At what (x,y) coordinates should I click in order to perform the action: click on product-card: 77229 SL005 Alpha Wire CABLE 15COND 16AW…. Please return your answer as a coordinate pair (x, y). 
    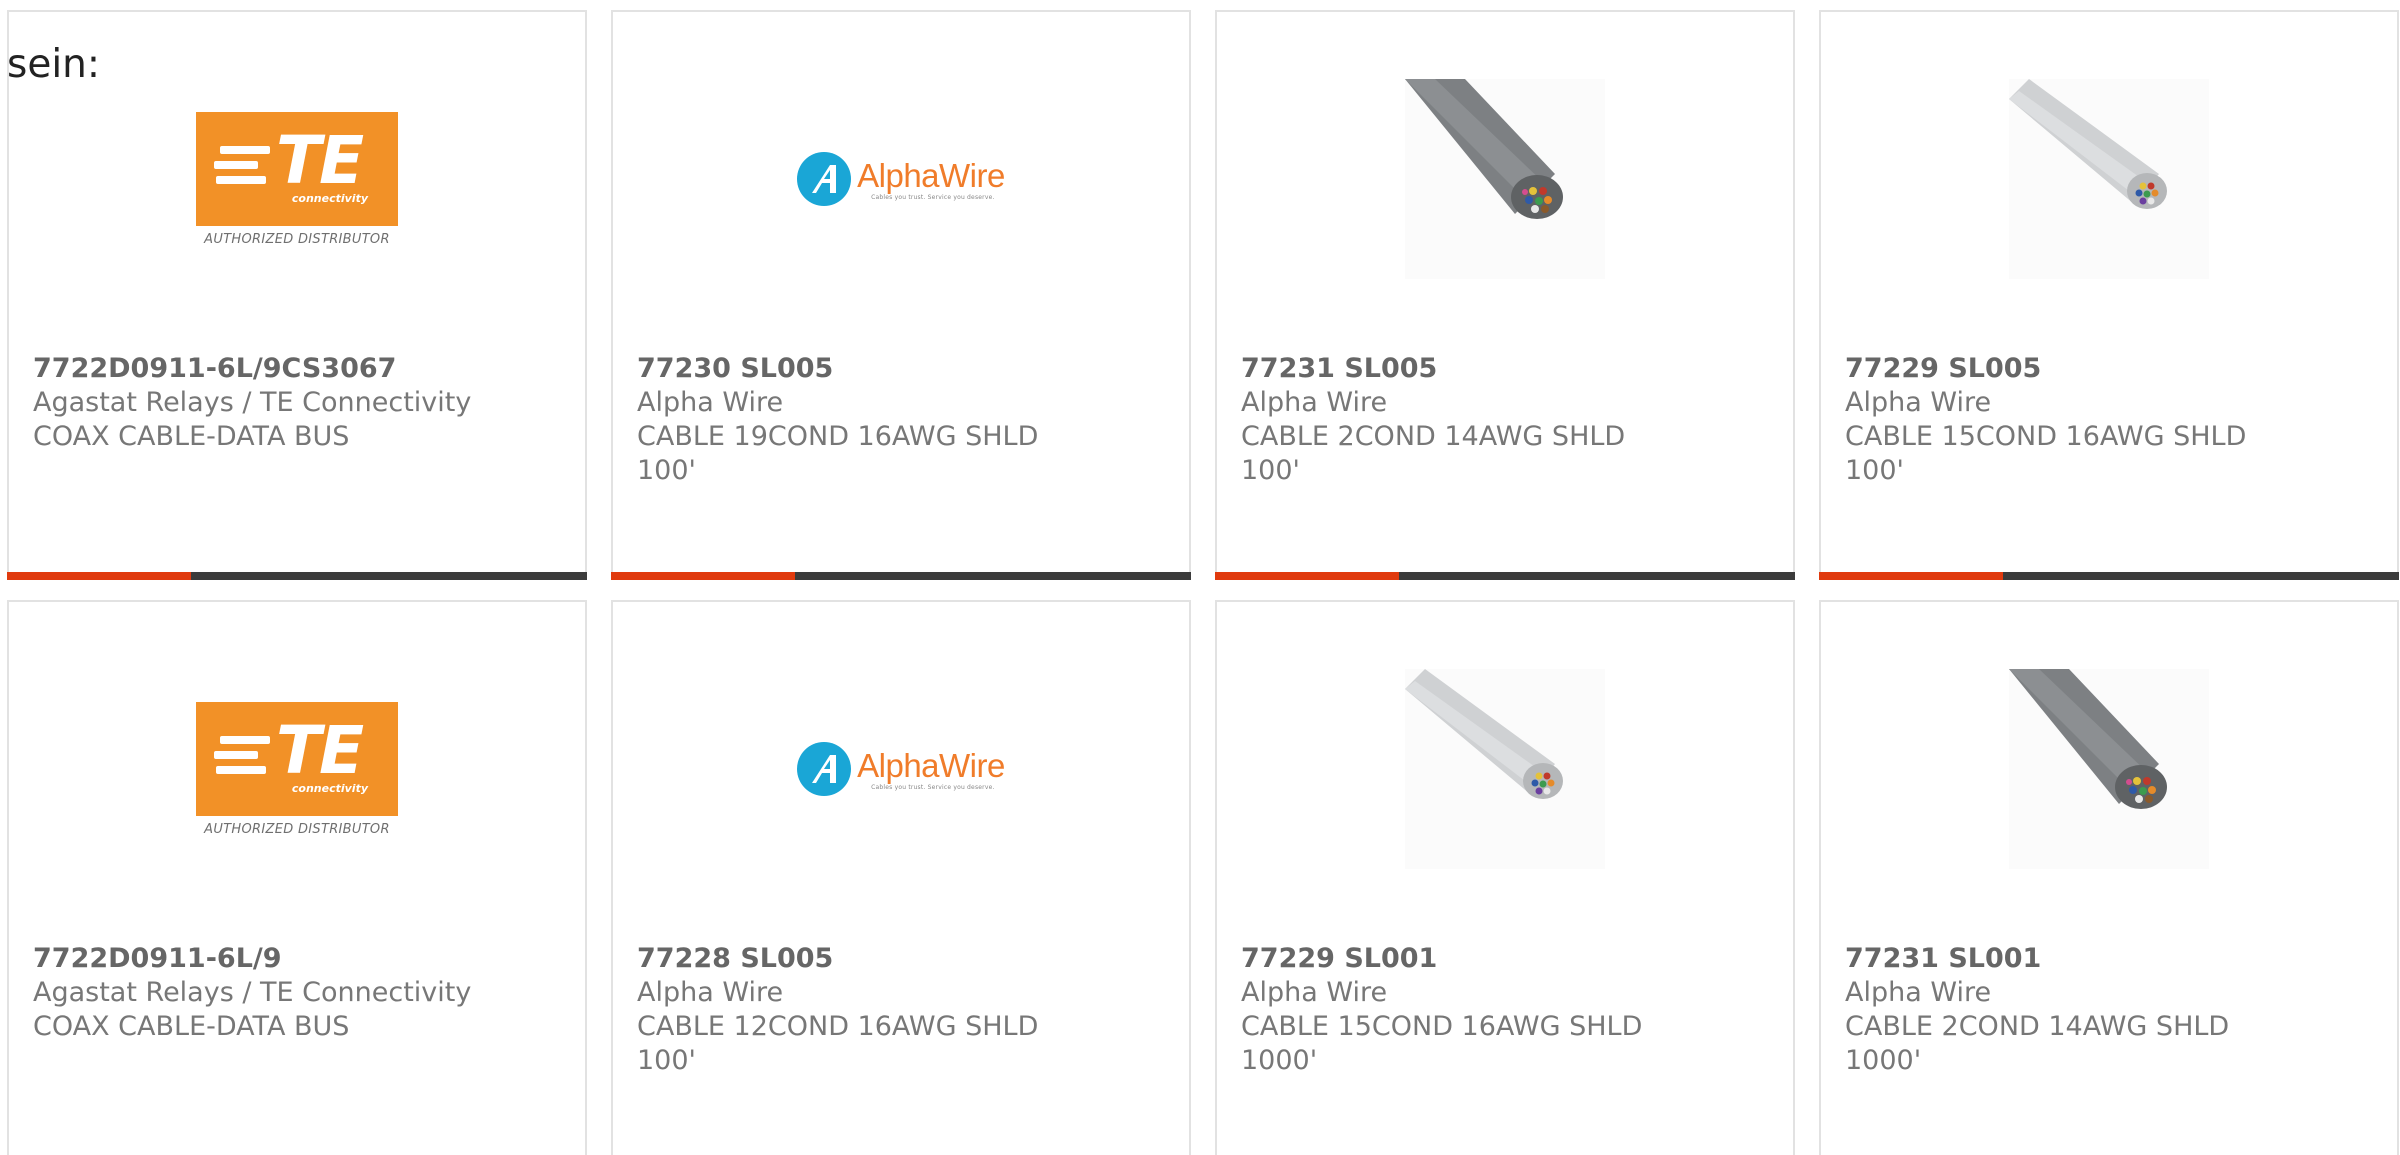
    Looking at the image, I should click on (2109, 295).